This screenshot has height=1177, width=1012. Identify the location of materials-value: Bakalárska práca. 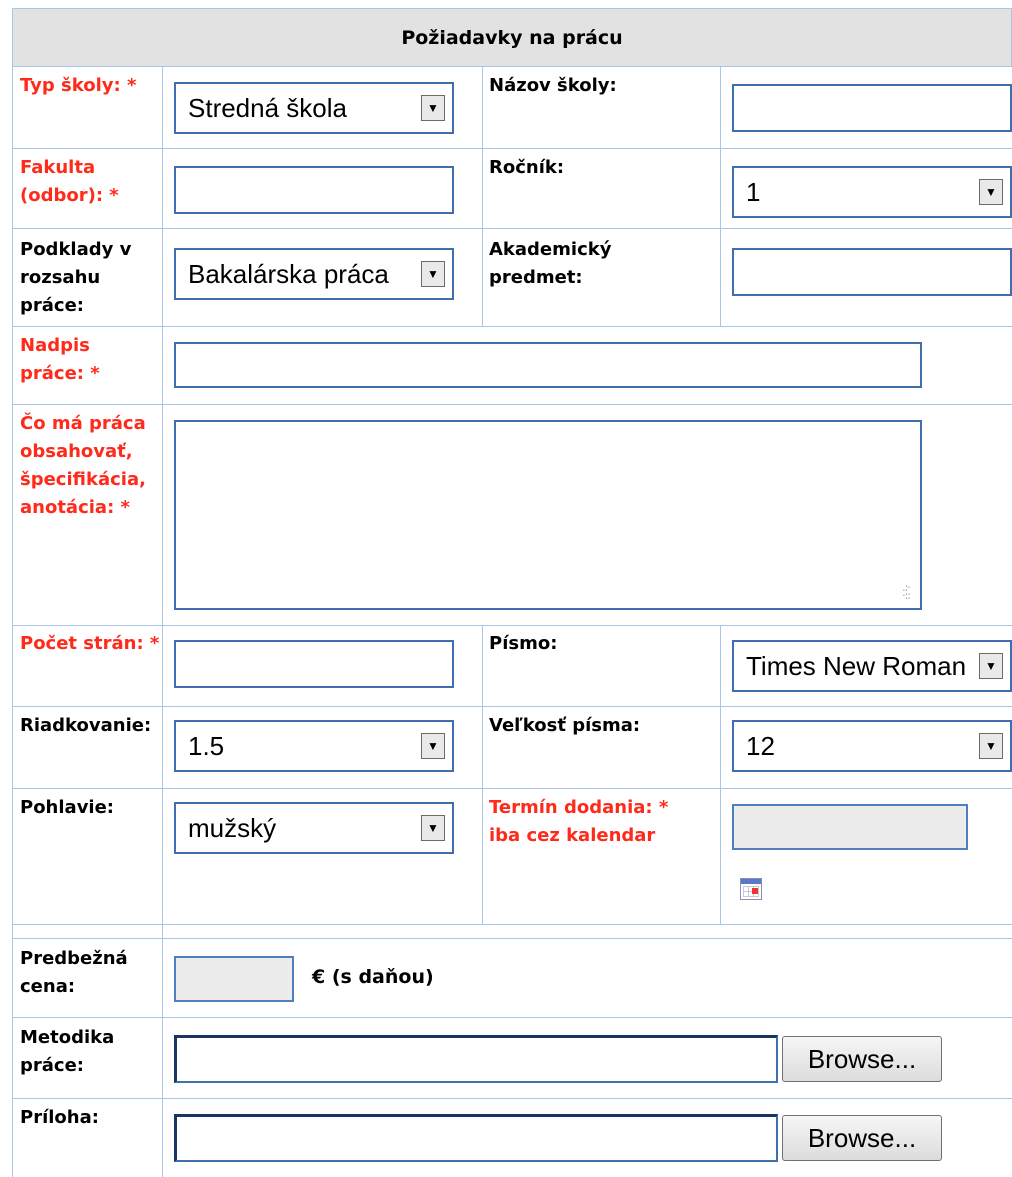
(288, 273).